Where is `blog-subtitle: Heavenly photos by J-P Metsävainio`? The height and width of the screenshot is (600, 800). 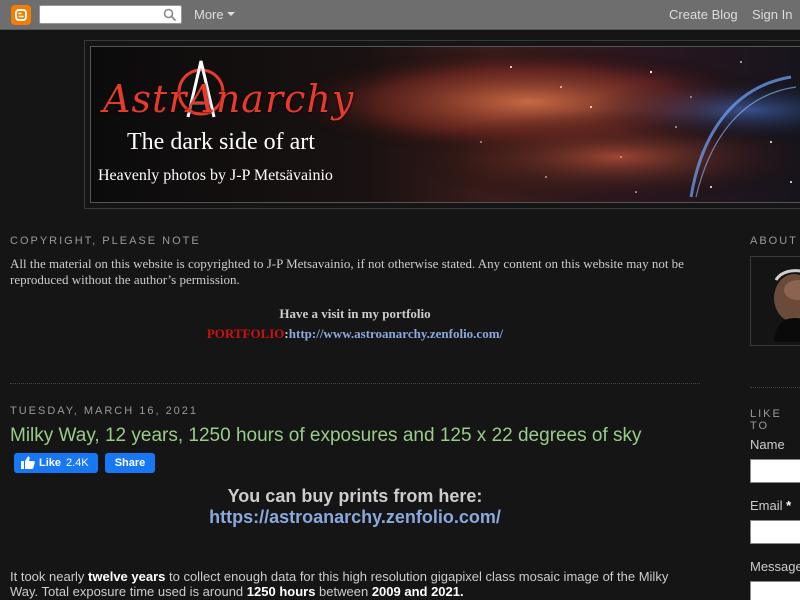 blog-subtitle: Heavenly photos by J-P Metsävainio is located at coordinates (215, 175).